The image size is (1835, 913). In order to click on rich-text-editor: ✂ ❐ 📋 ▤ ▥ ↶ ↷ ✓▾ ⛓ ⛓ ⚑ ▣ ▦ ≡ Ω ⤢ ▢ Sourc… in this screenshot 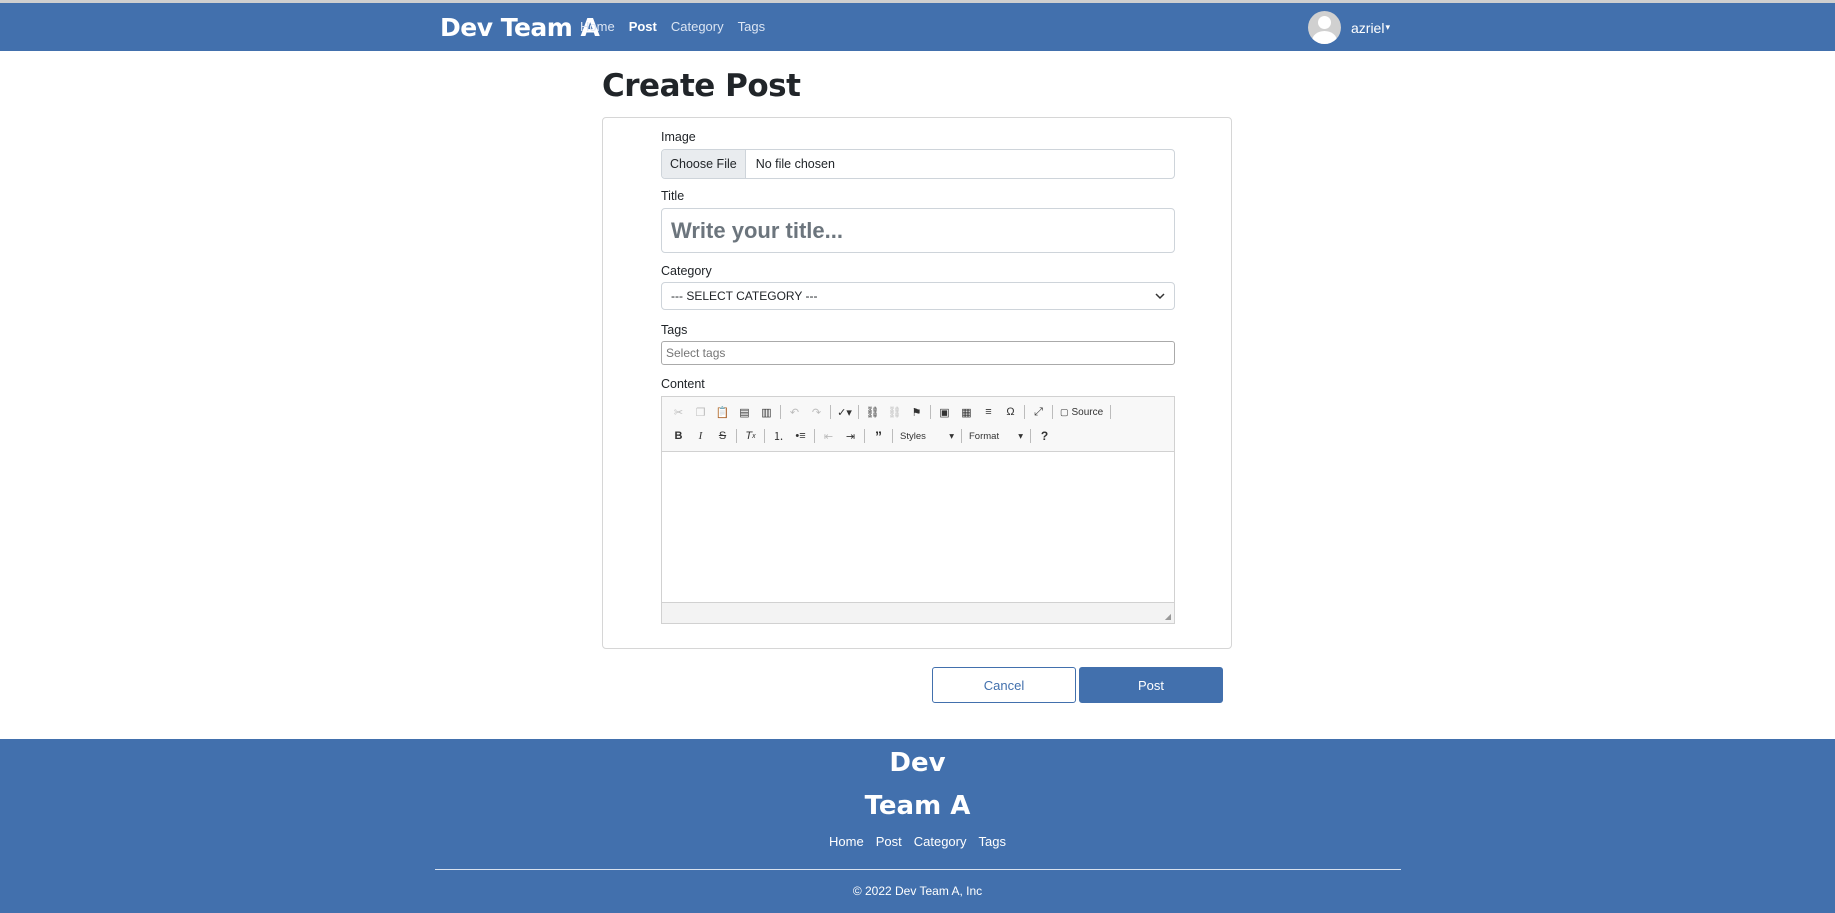, I will do `click(918, 510)`.